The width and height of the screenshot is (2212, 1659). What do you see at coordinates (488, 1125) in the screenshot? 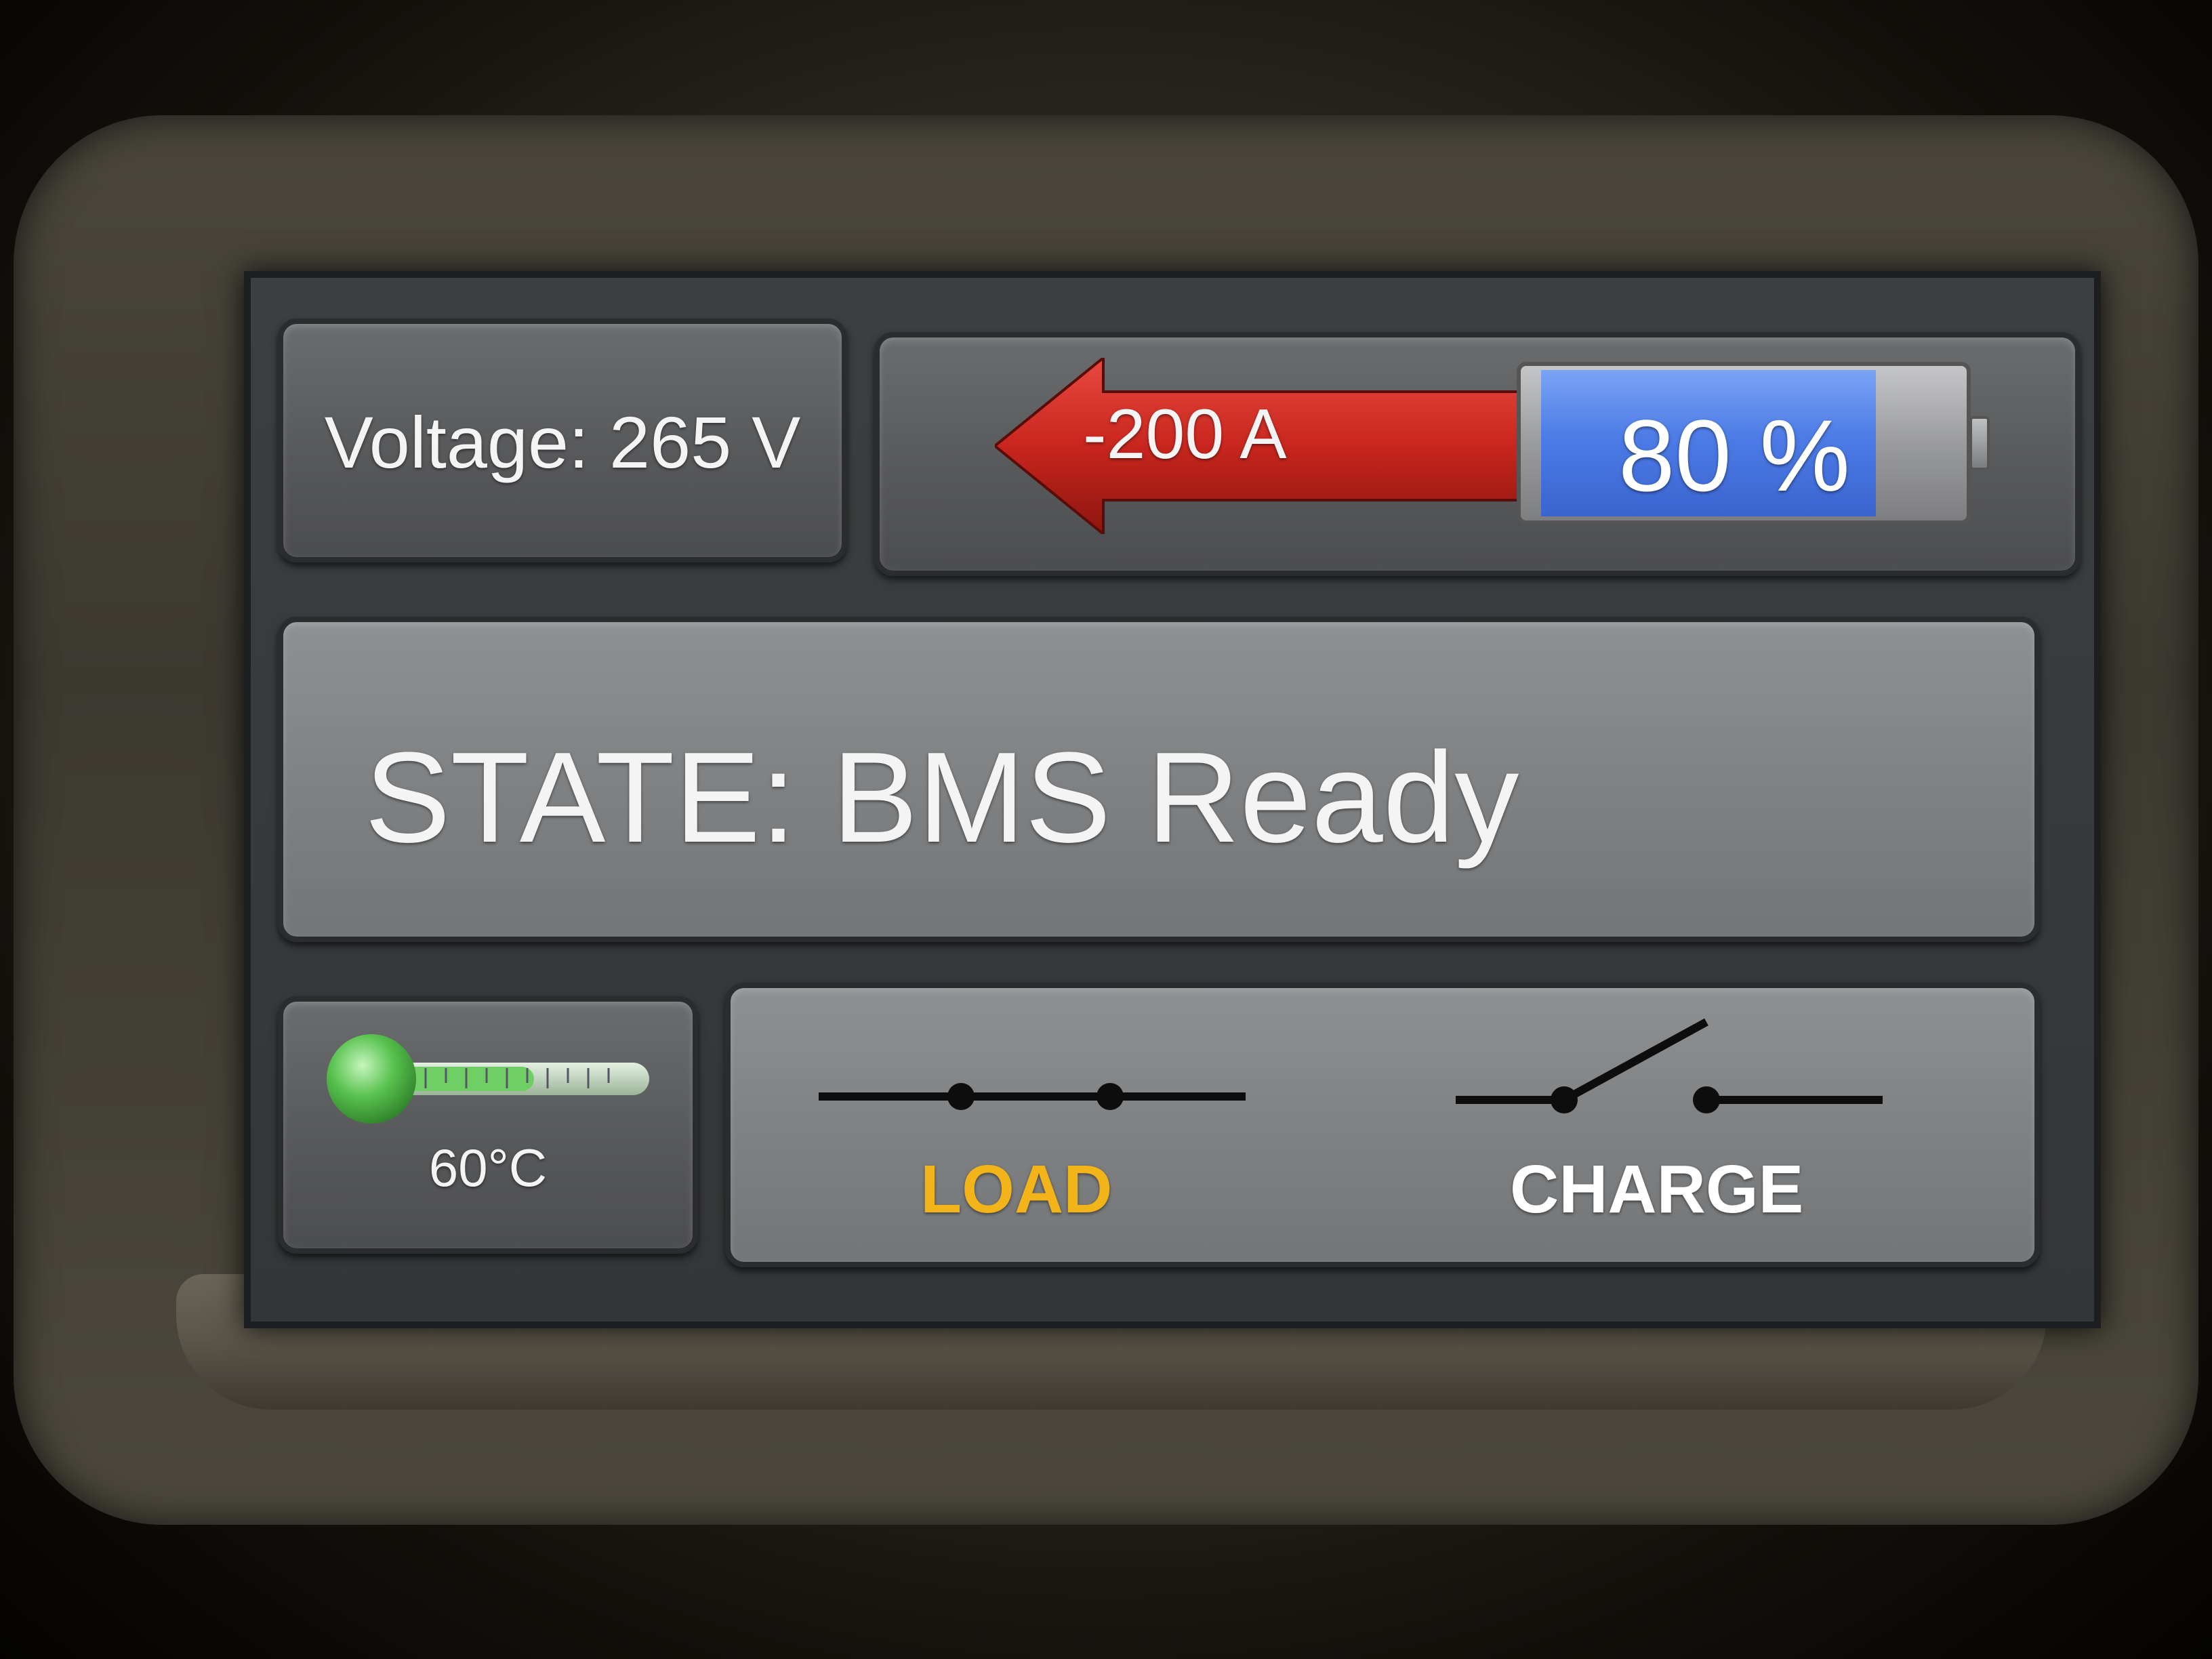
I see `temperature-panel: 60°C` at bounding box center [488, 1125].